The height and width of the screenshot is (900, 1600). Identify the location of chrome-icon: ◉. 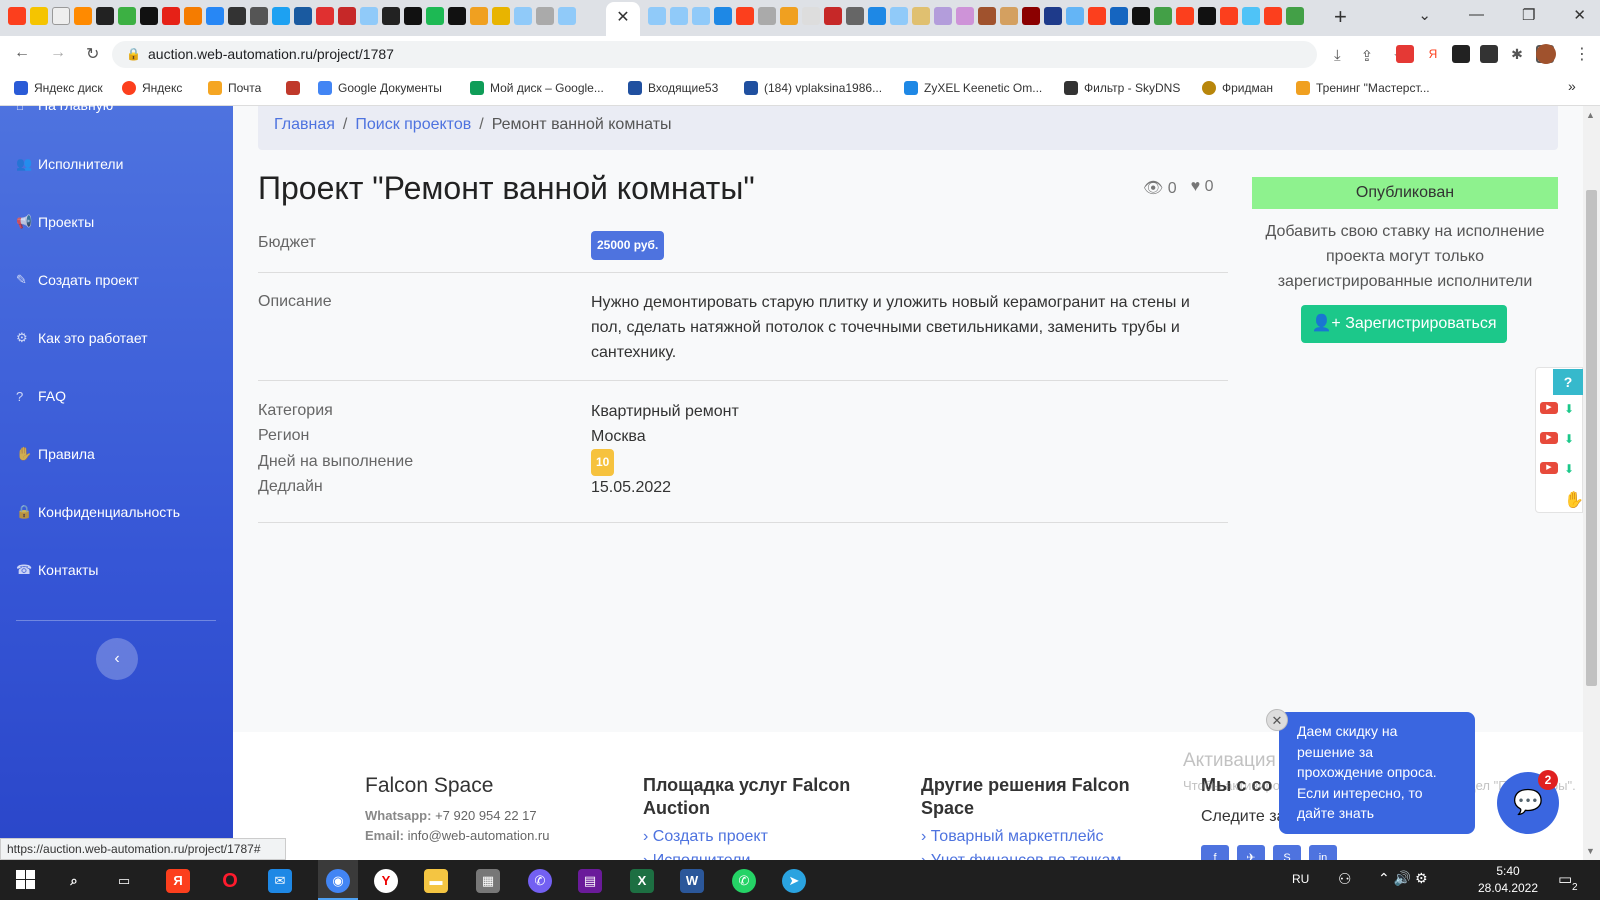
(338, 881).